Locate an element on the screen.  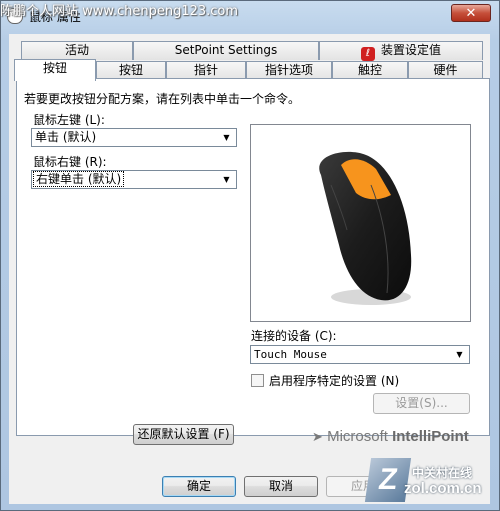
app-settings-label: 启用程序特定的设置 (N) is located at coordinates (334, 381).